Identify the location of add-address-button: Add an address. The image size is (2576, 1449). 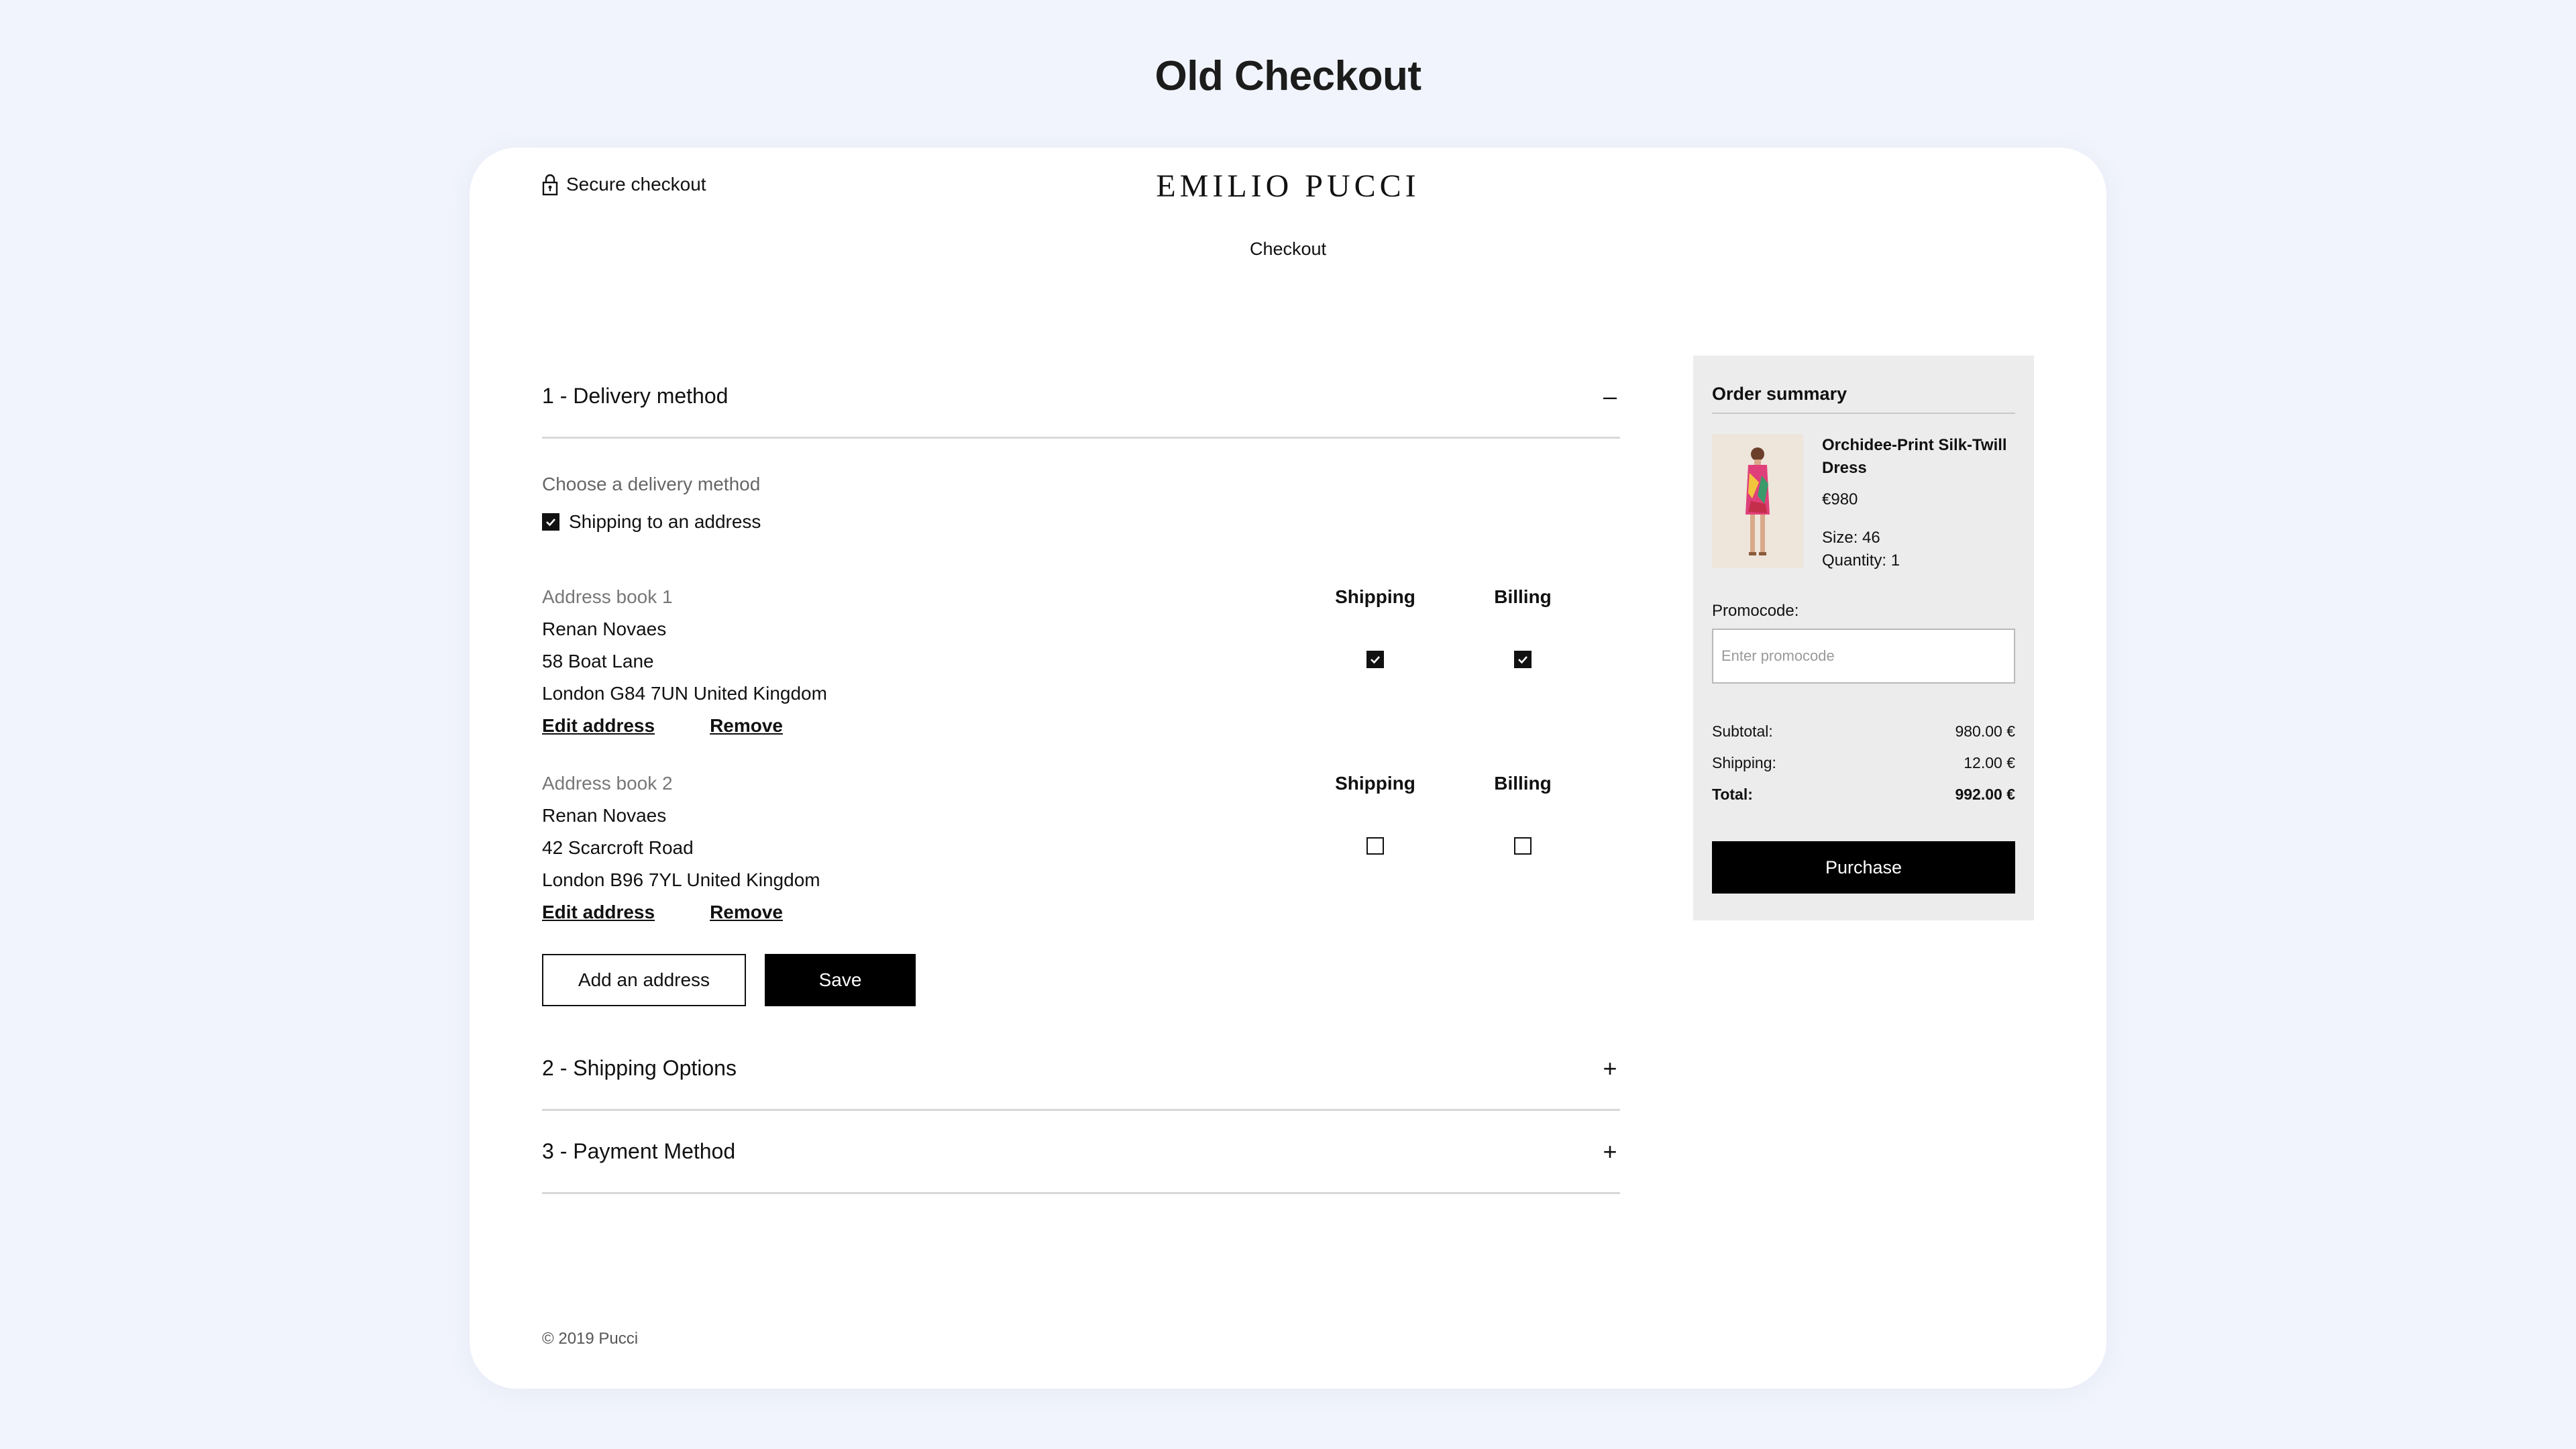
(644, 980).